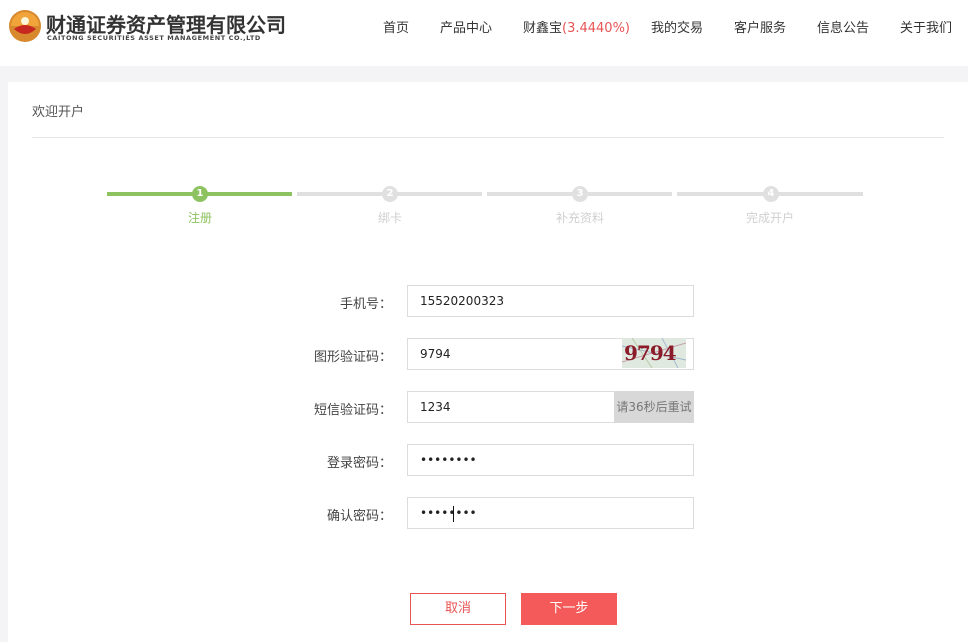 This screenshot has height=642, width=968. Describe the element at coordinates (569, 609) in the screenshot. I see `next-step-button: 下一步` at that location.